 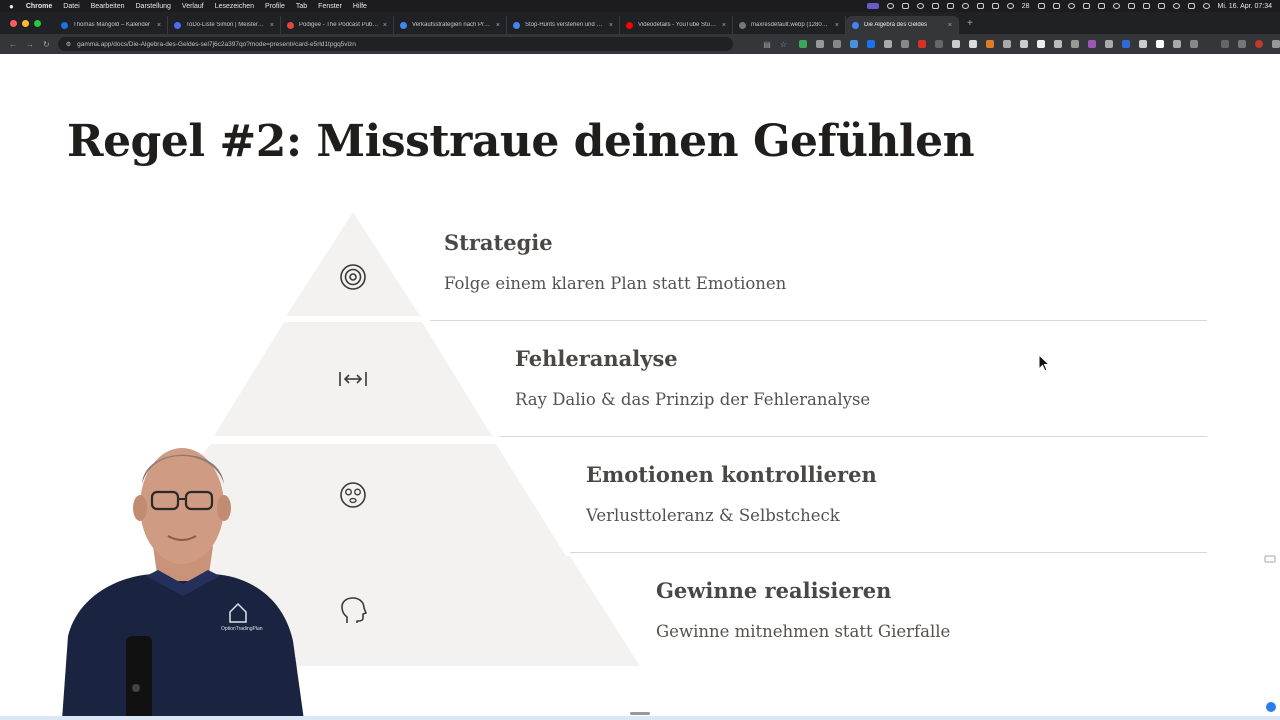 What do you see at coordinates (450, 25) in the screenshot?
I see `browser-tab: Verkaufsstrategien nach Profit ×` at bounding box center [450, 25].